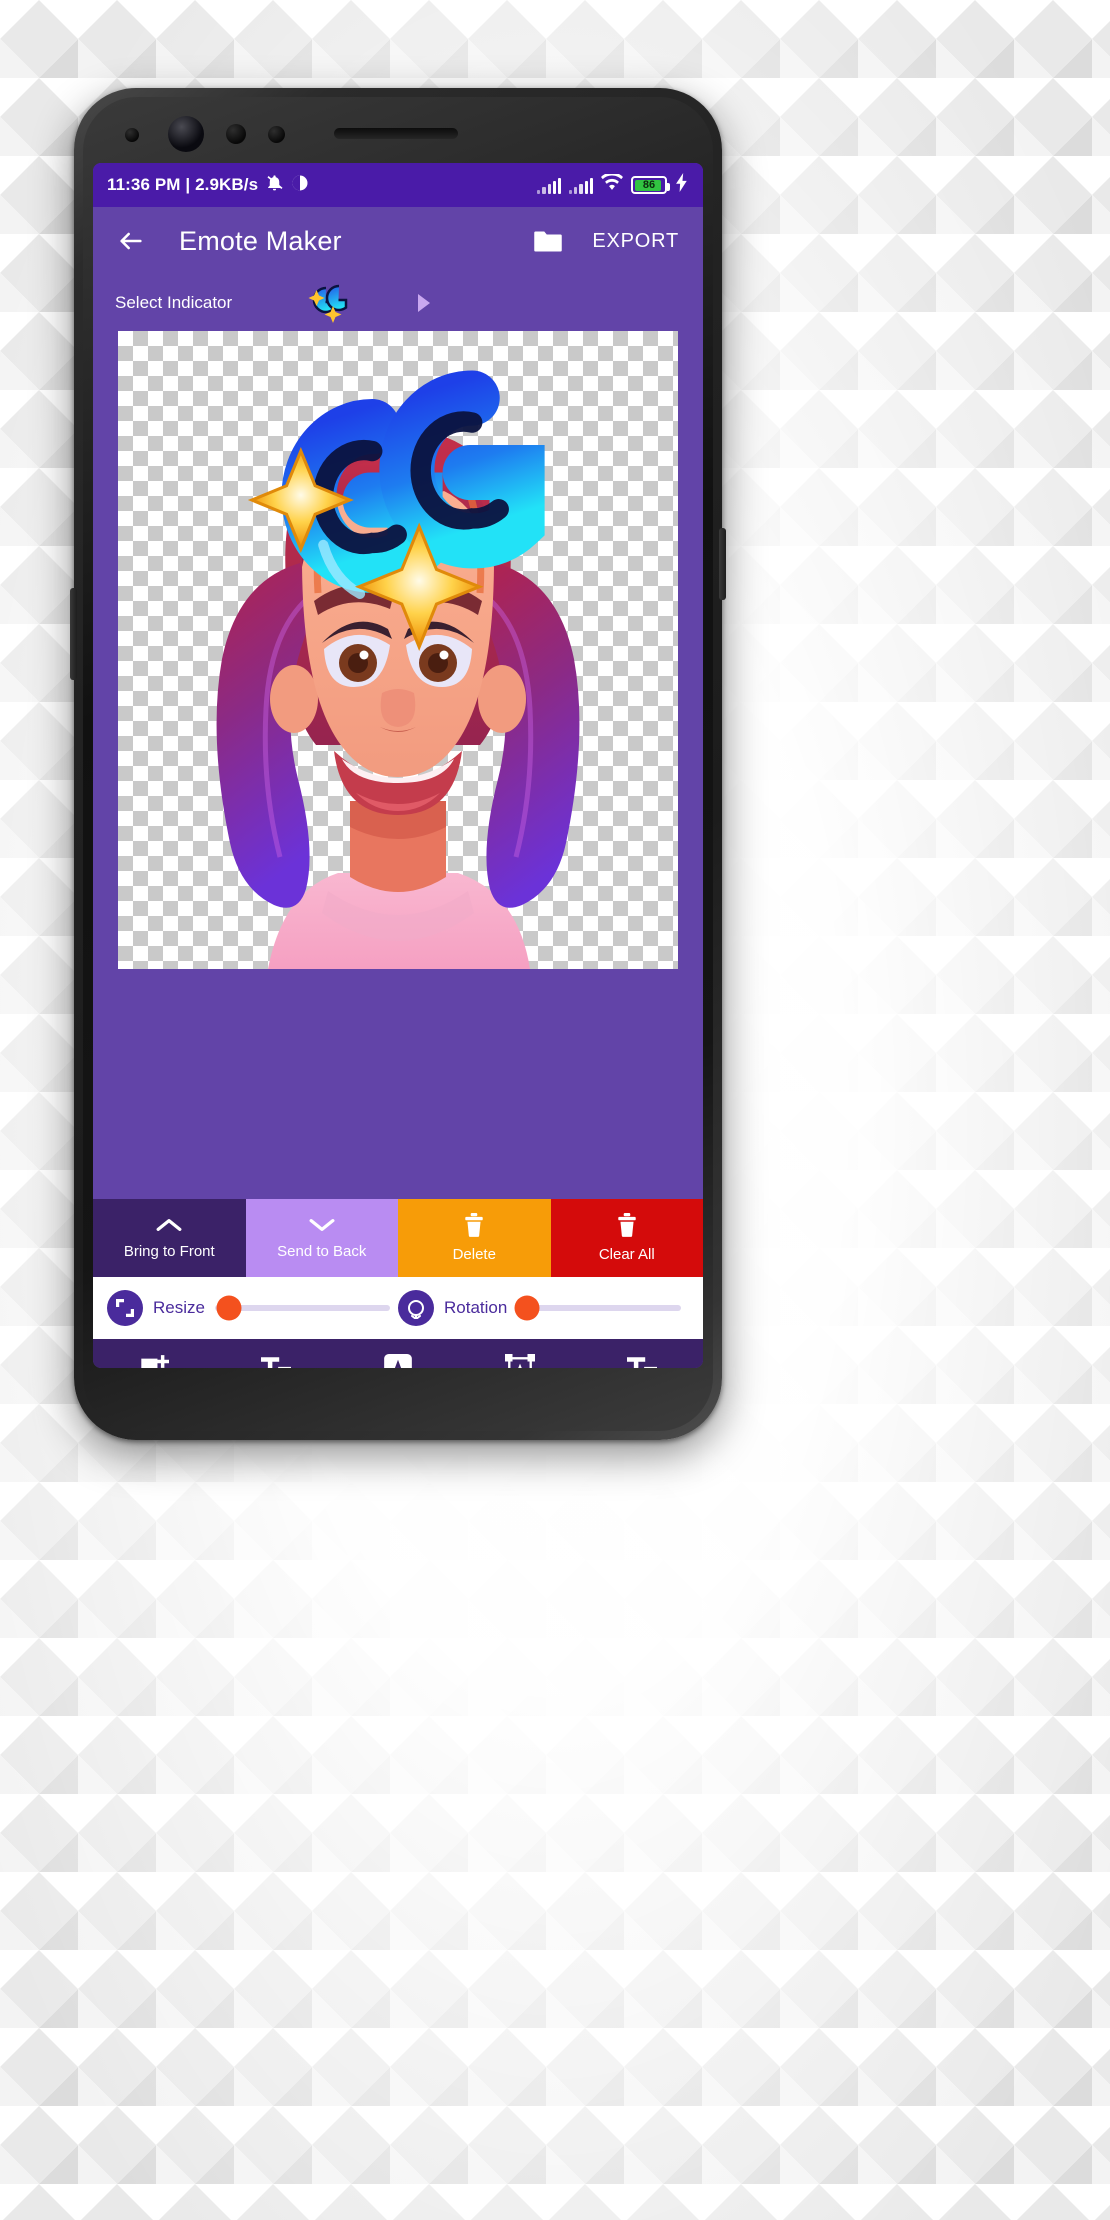 The width and height of the screenshot is (1110, 2220). I want to click on mute-bell-icon, so click(274, 185).